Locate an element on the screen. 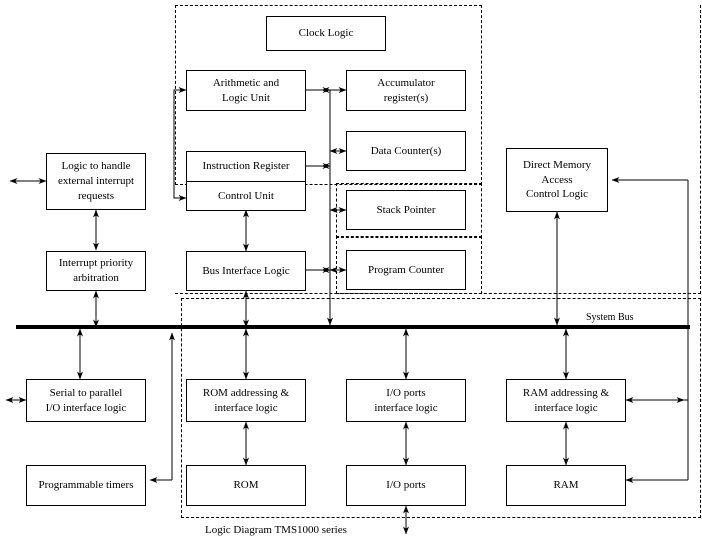 The image size is (702, 539). block-clock-logic: Clock Logic is located at coordinates (326, 33).